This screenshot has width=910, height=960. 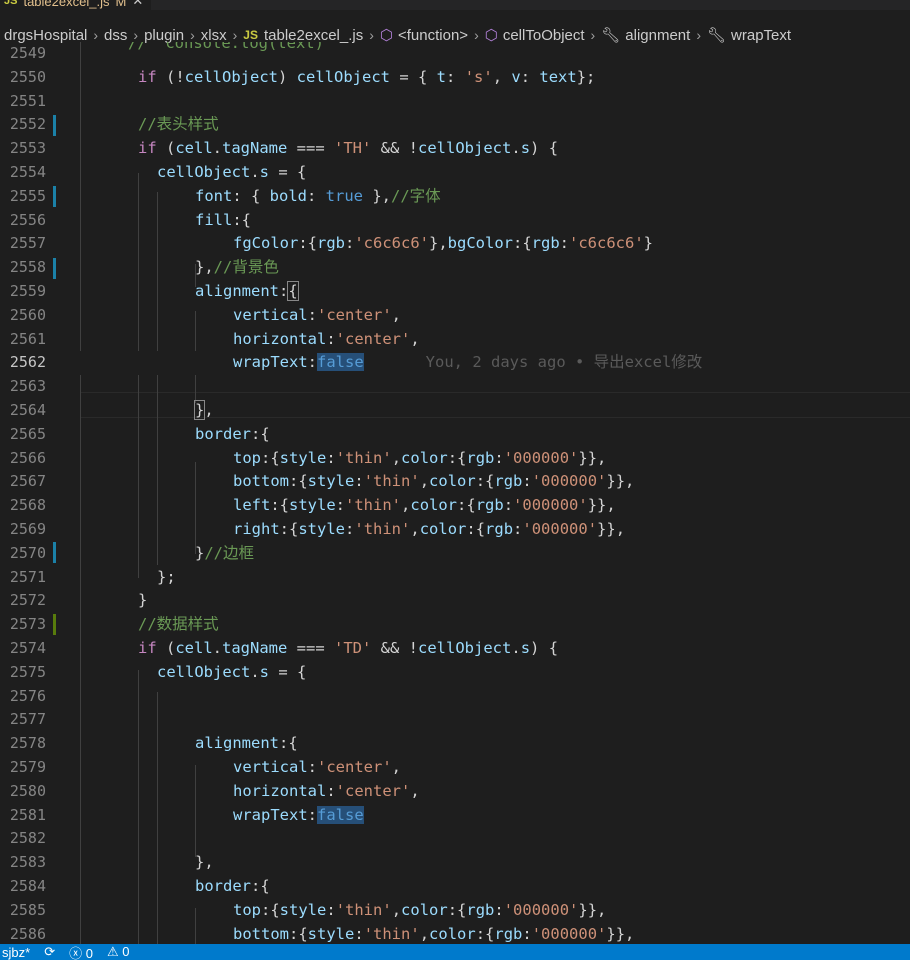 I want to click on code-comment: // console.log(text), so click(x=226, y=47).